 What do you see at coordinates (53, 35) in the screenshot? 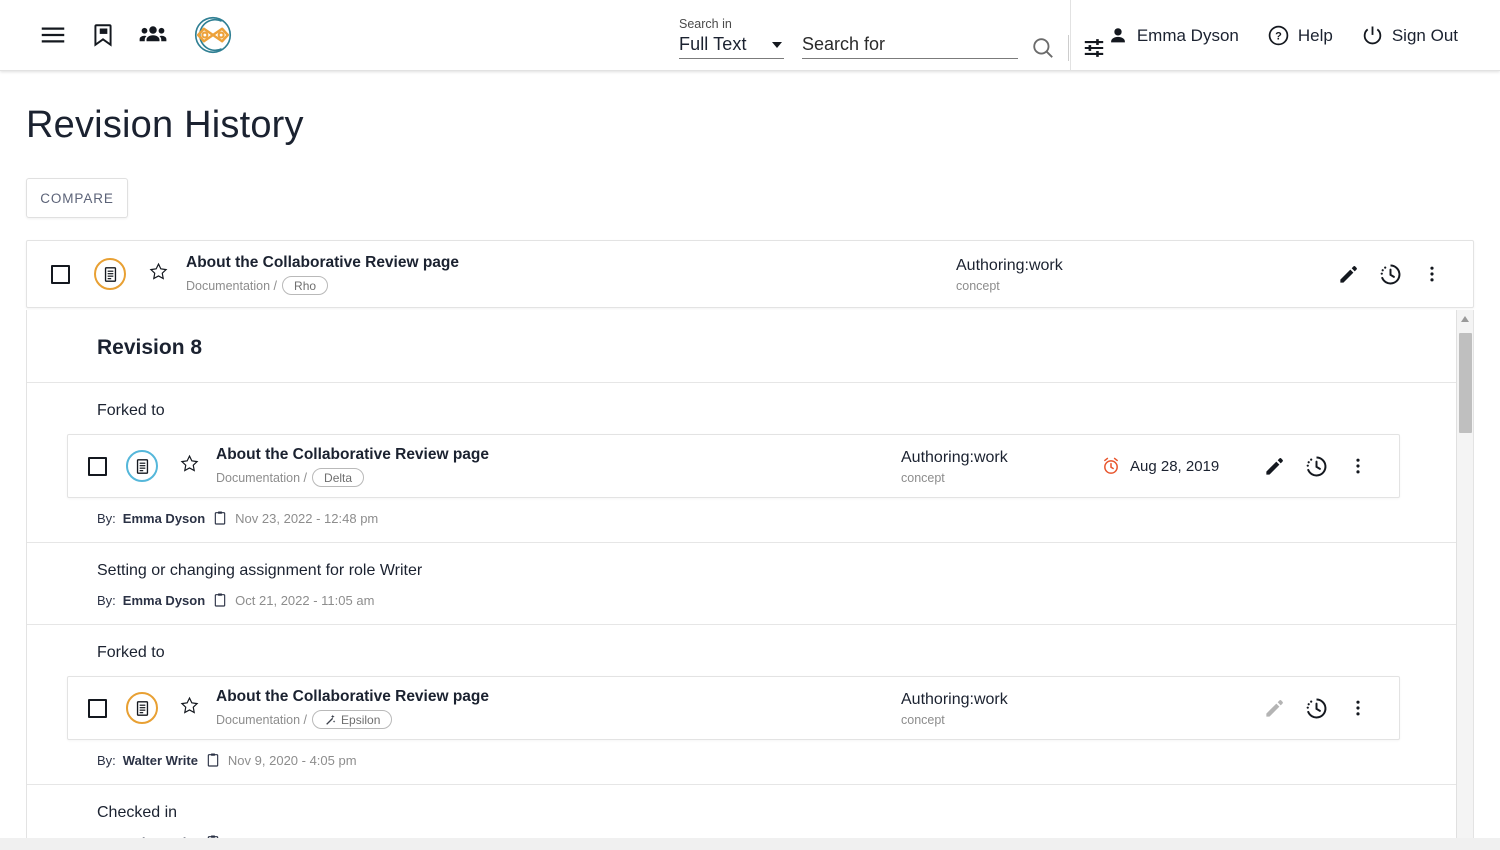
I see `menu-icon` at bounding box center [53, 35].